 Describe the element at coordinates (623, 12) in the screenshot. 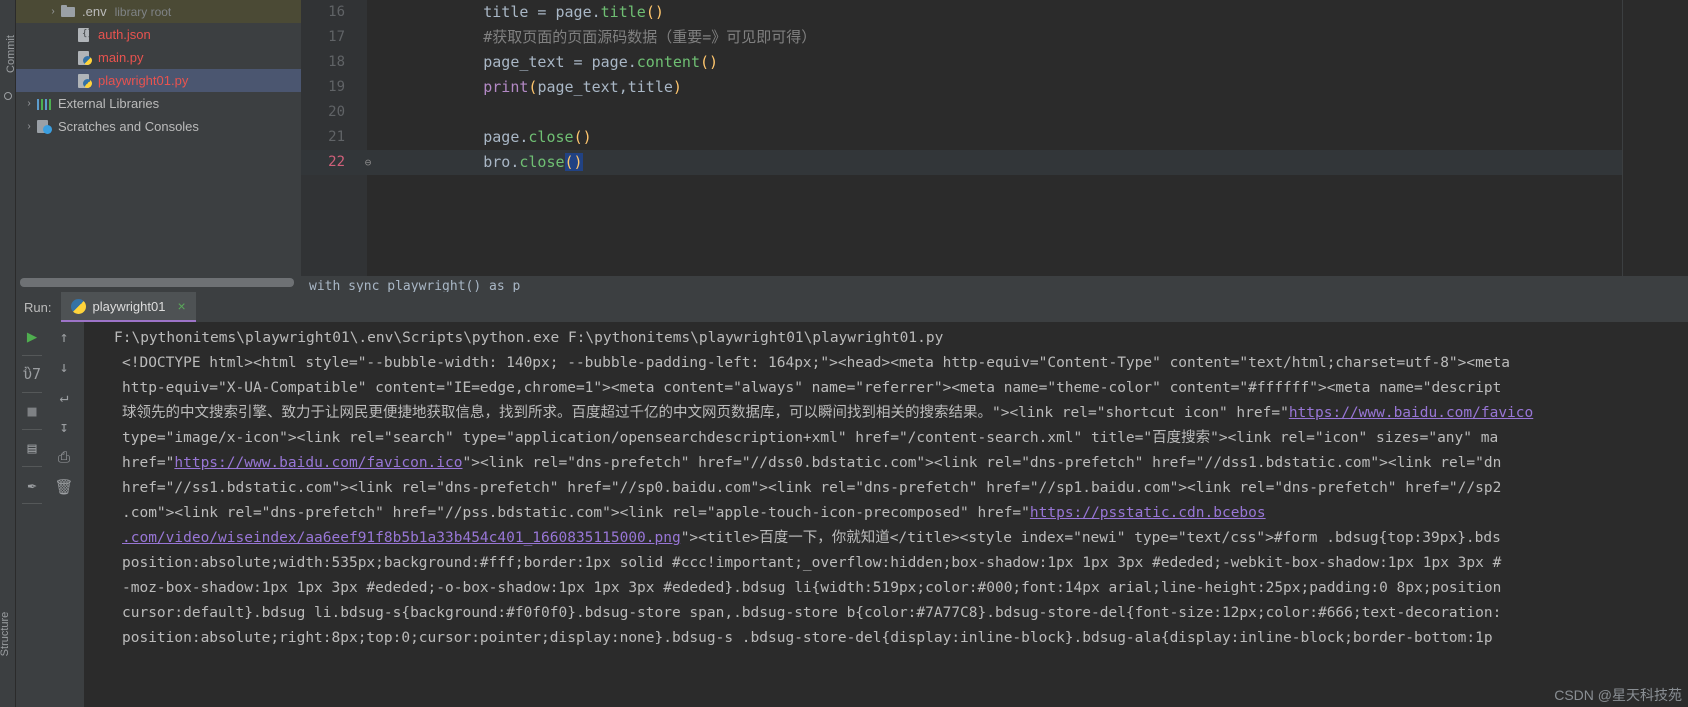

I see `code-token: title` at that location.